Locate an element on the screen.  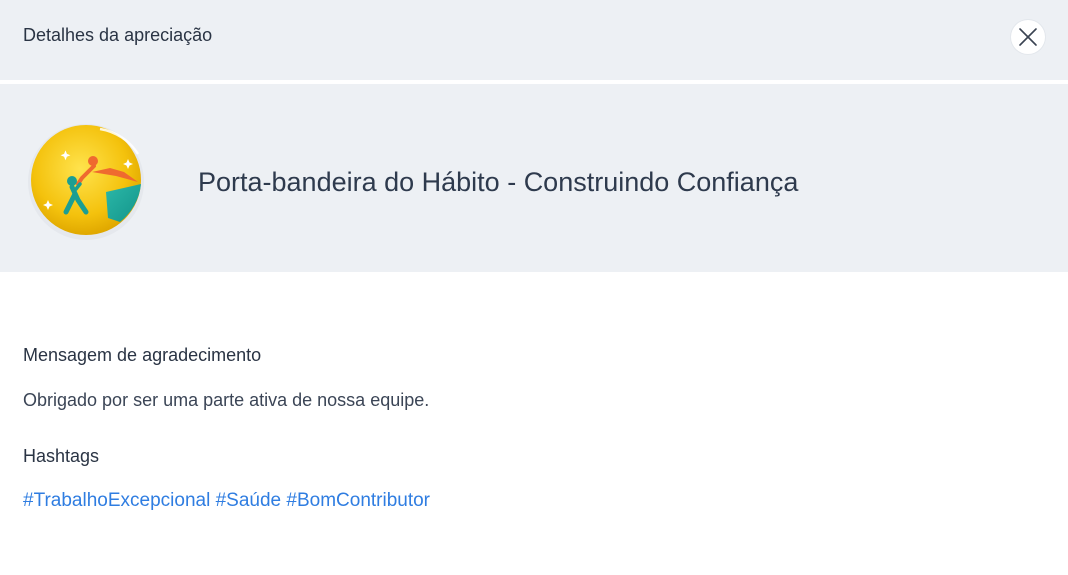
hashtags-label: Hashtags is located at coordinates (61, 456).